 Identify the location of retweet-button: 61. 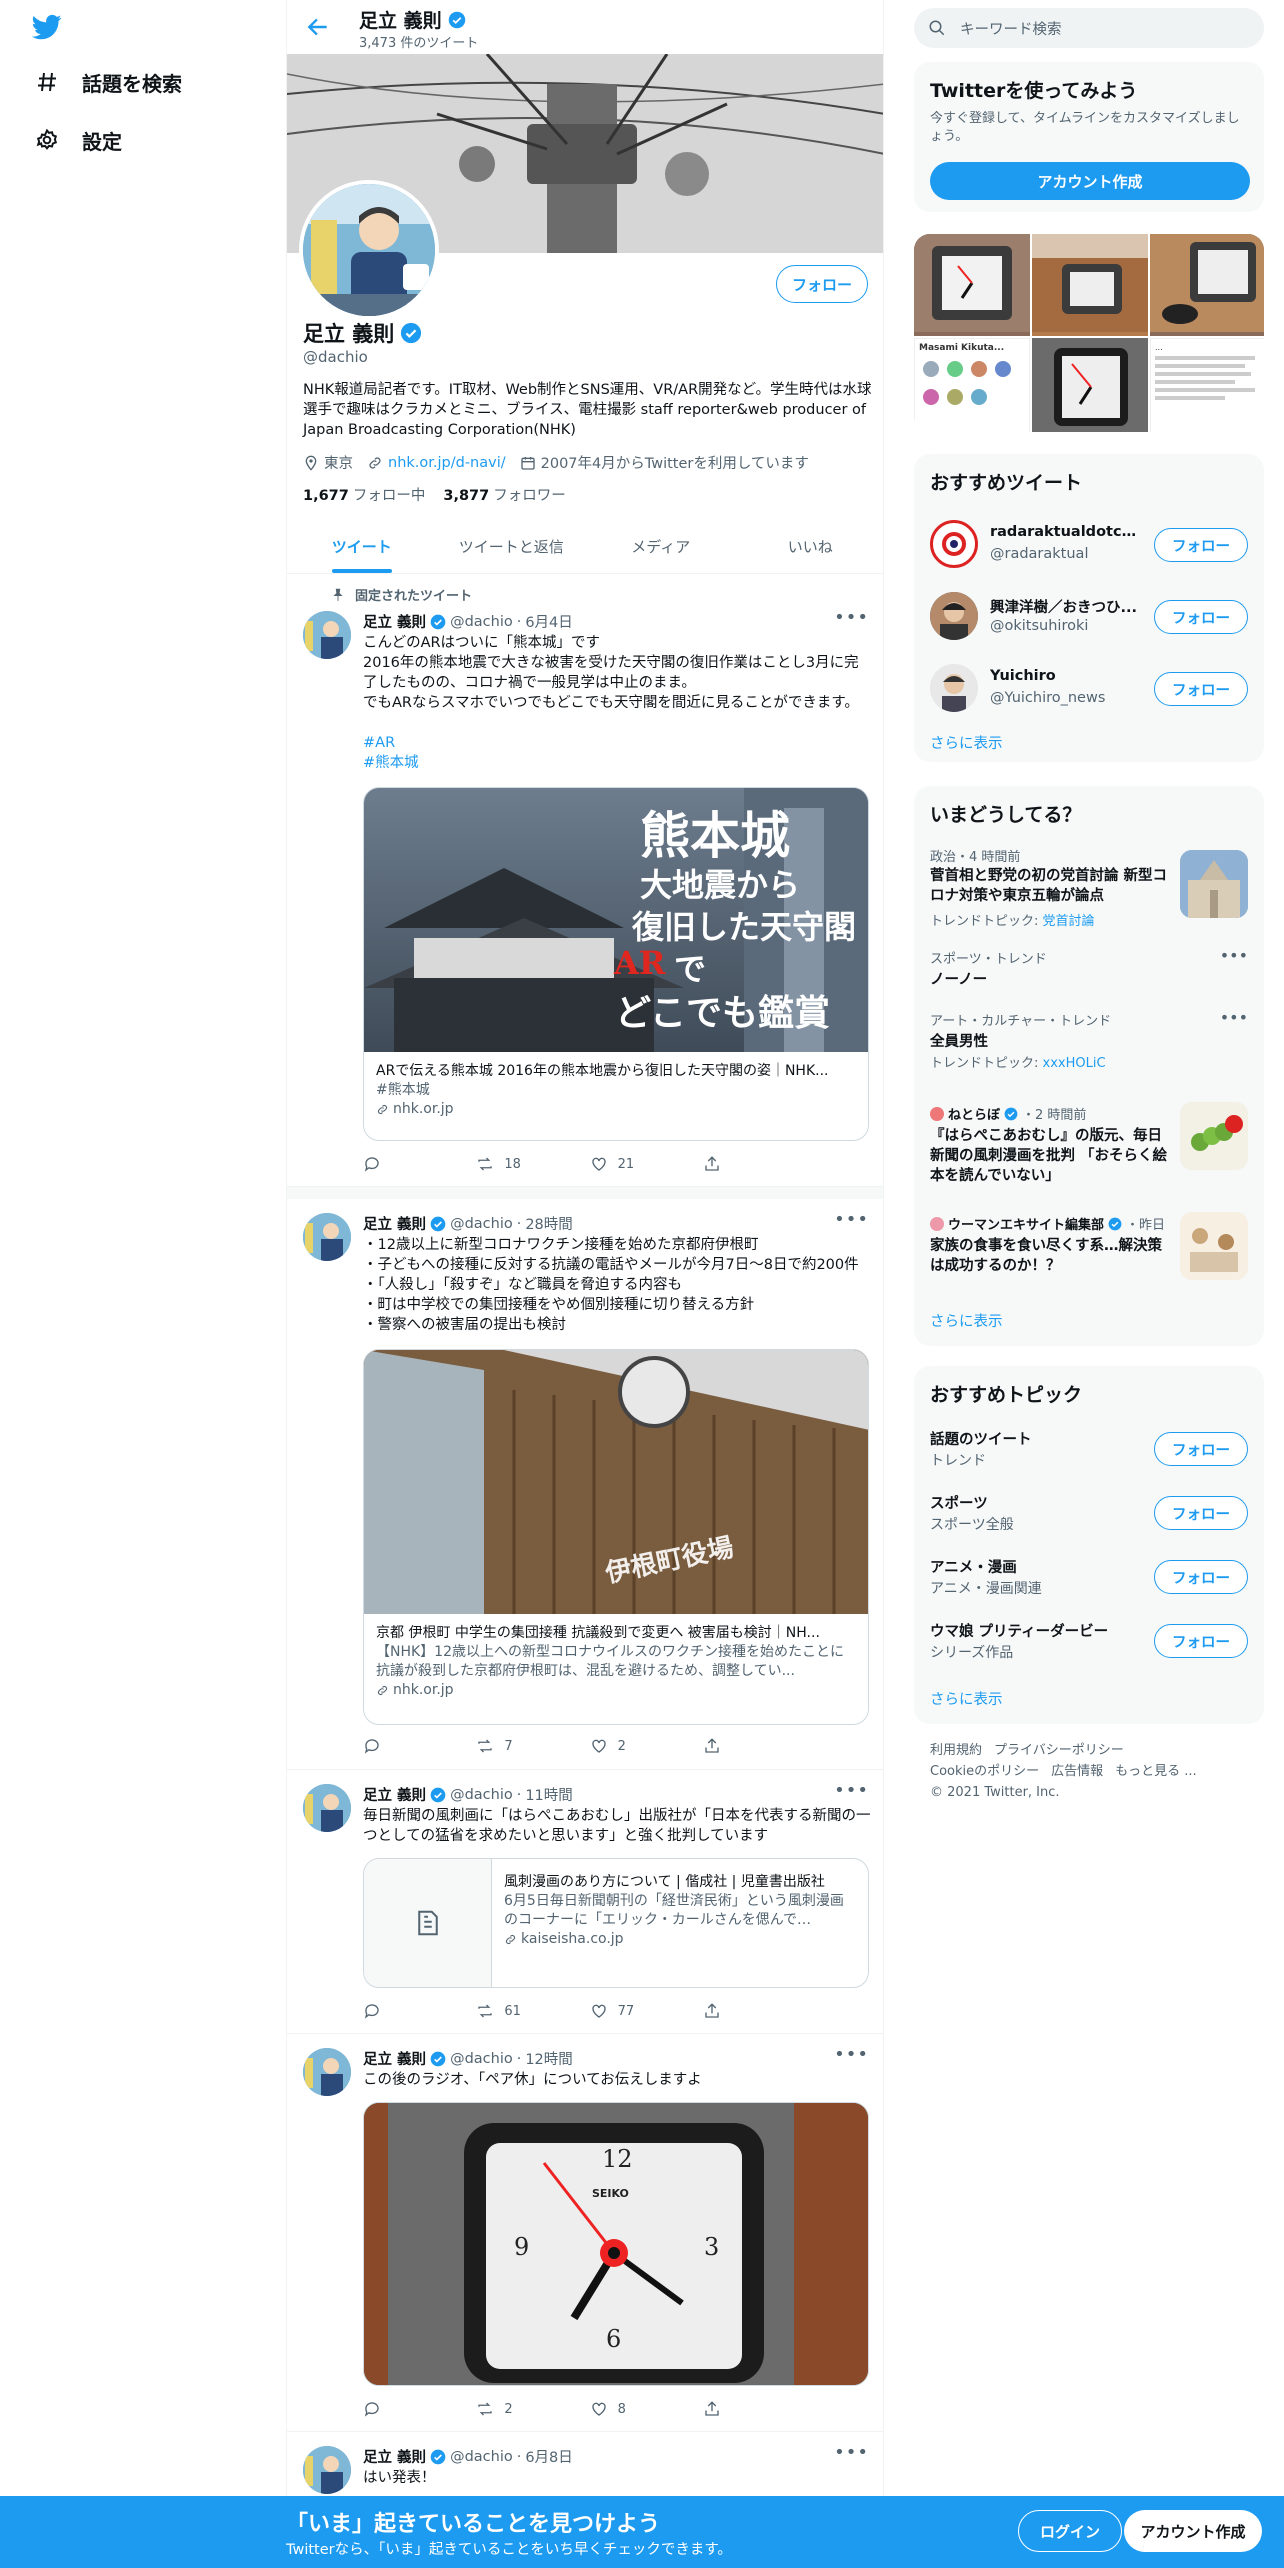
(521, 2011).